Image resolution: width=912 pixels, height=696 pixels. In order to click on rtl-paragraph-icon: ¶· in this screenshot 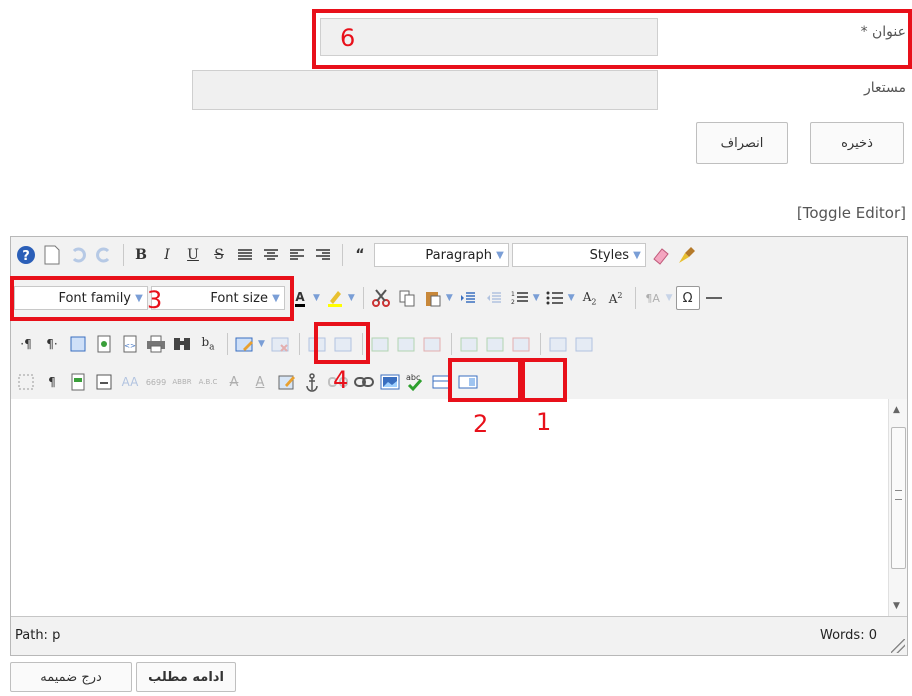, I will do `click(52, 344)`.